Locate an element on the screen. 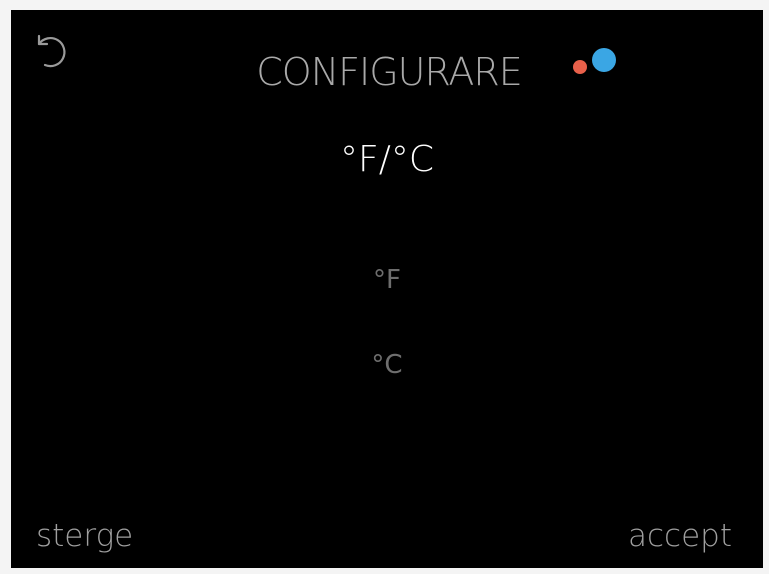 Image resolution: width=769 pixels, height=574 pixels. page-title: CONFIGURARE is located at coordinates (389, 72).